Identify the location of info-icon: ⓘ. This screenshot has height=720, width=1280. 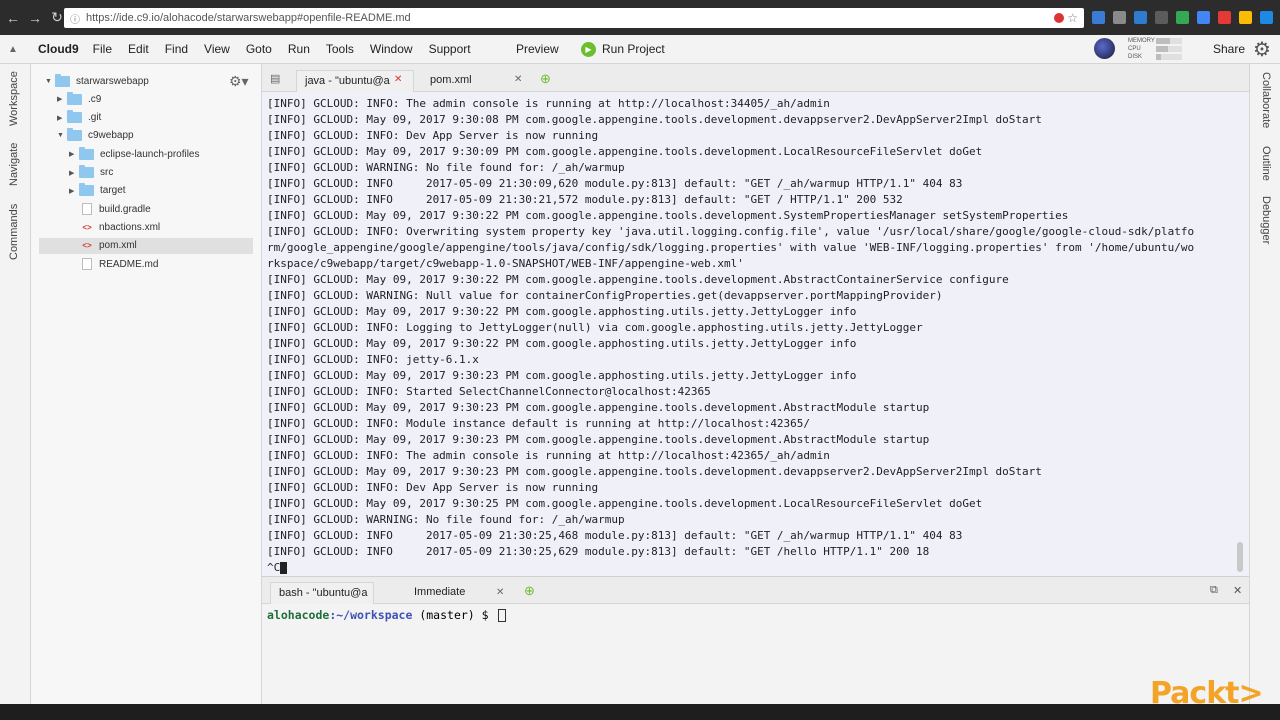
(75, 18).